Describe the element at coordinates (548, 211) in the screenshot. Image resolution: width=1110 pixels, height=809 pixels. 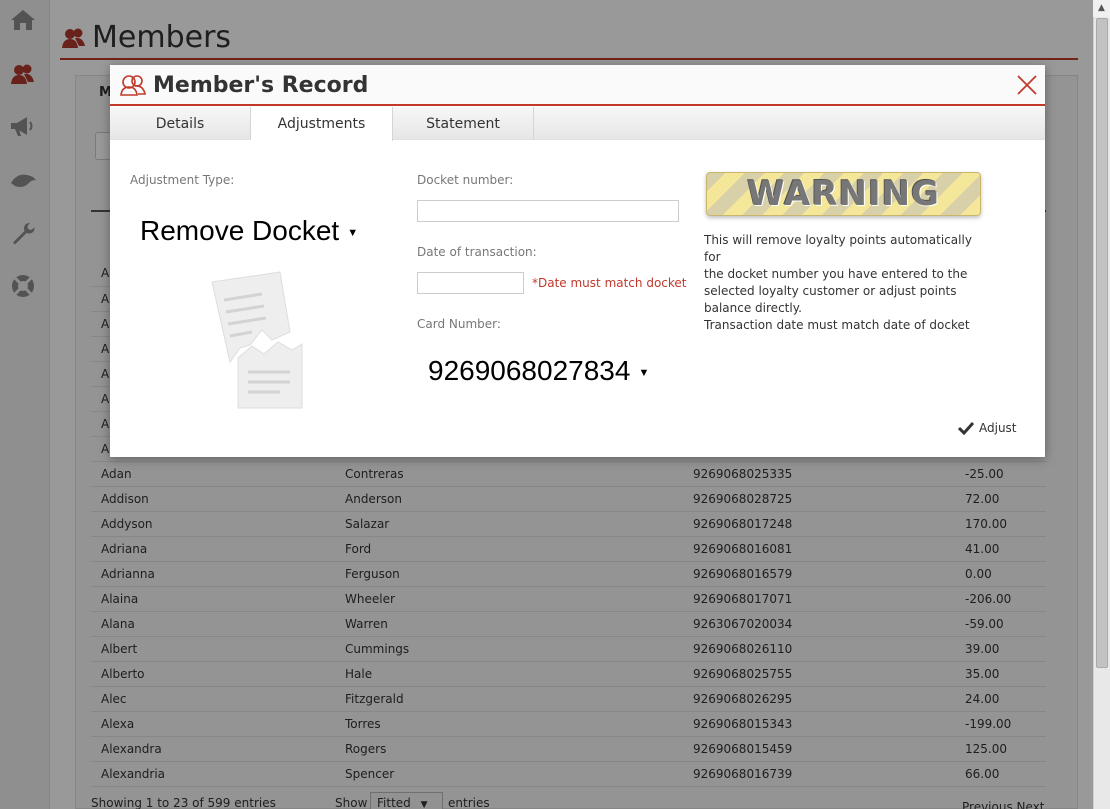
I see `docket-number-input` at that location.